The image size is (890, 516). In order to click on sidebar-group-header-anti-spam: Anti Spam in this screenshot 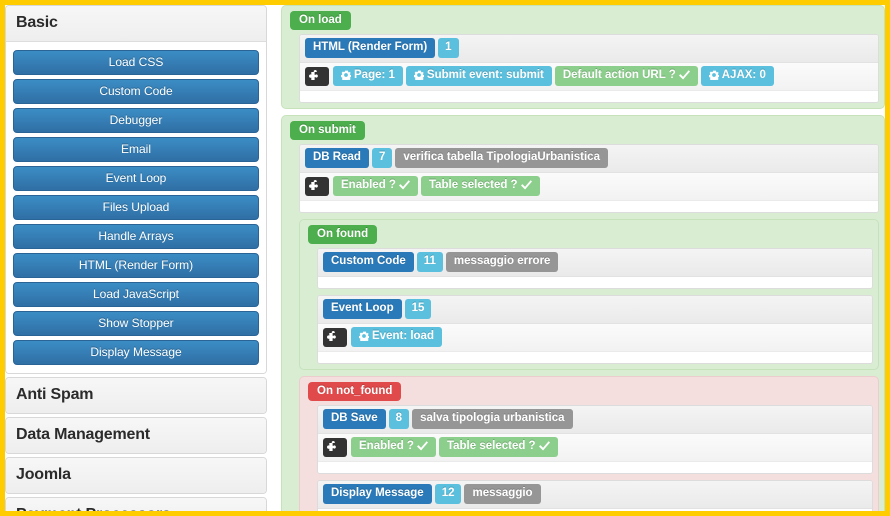, I will do `click(136, 395)`.